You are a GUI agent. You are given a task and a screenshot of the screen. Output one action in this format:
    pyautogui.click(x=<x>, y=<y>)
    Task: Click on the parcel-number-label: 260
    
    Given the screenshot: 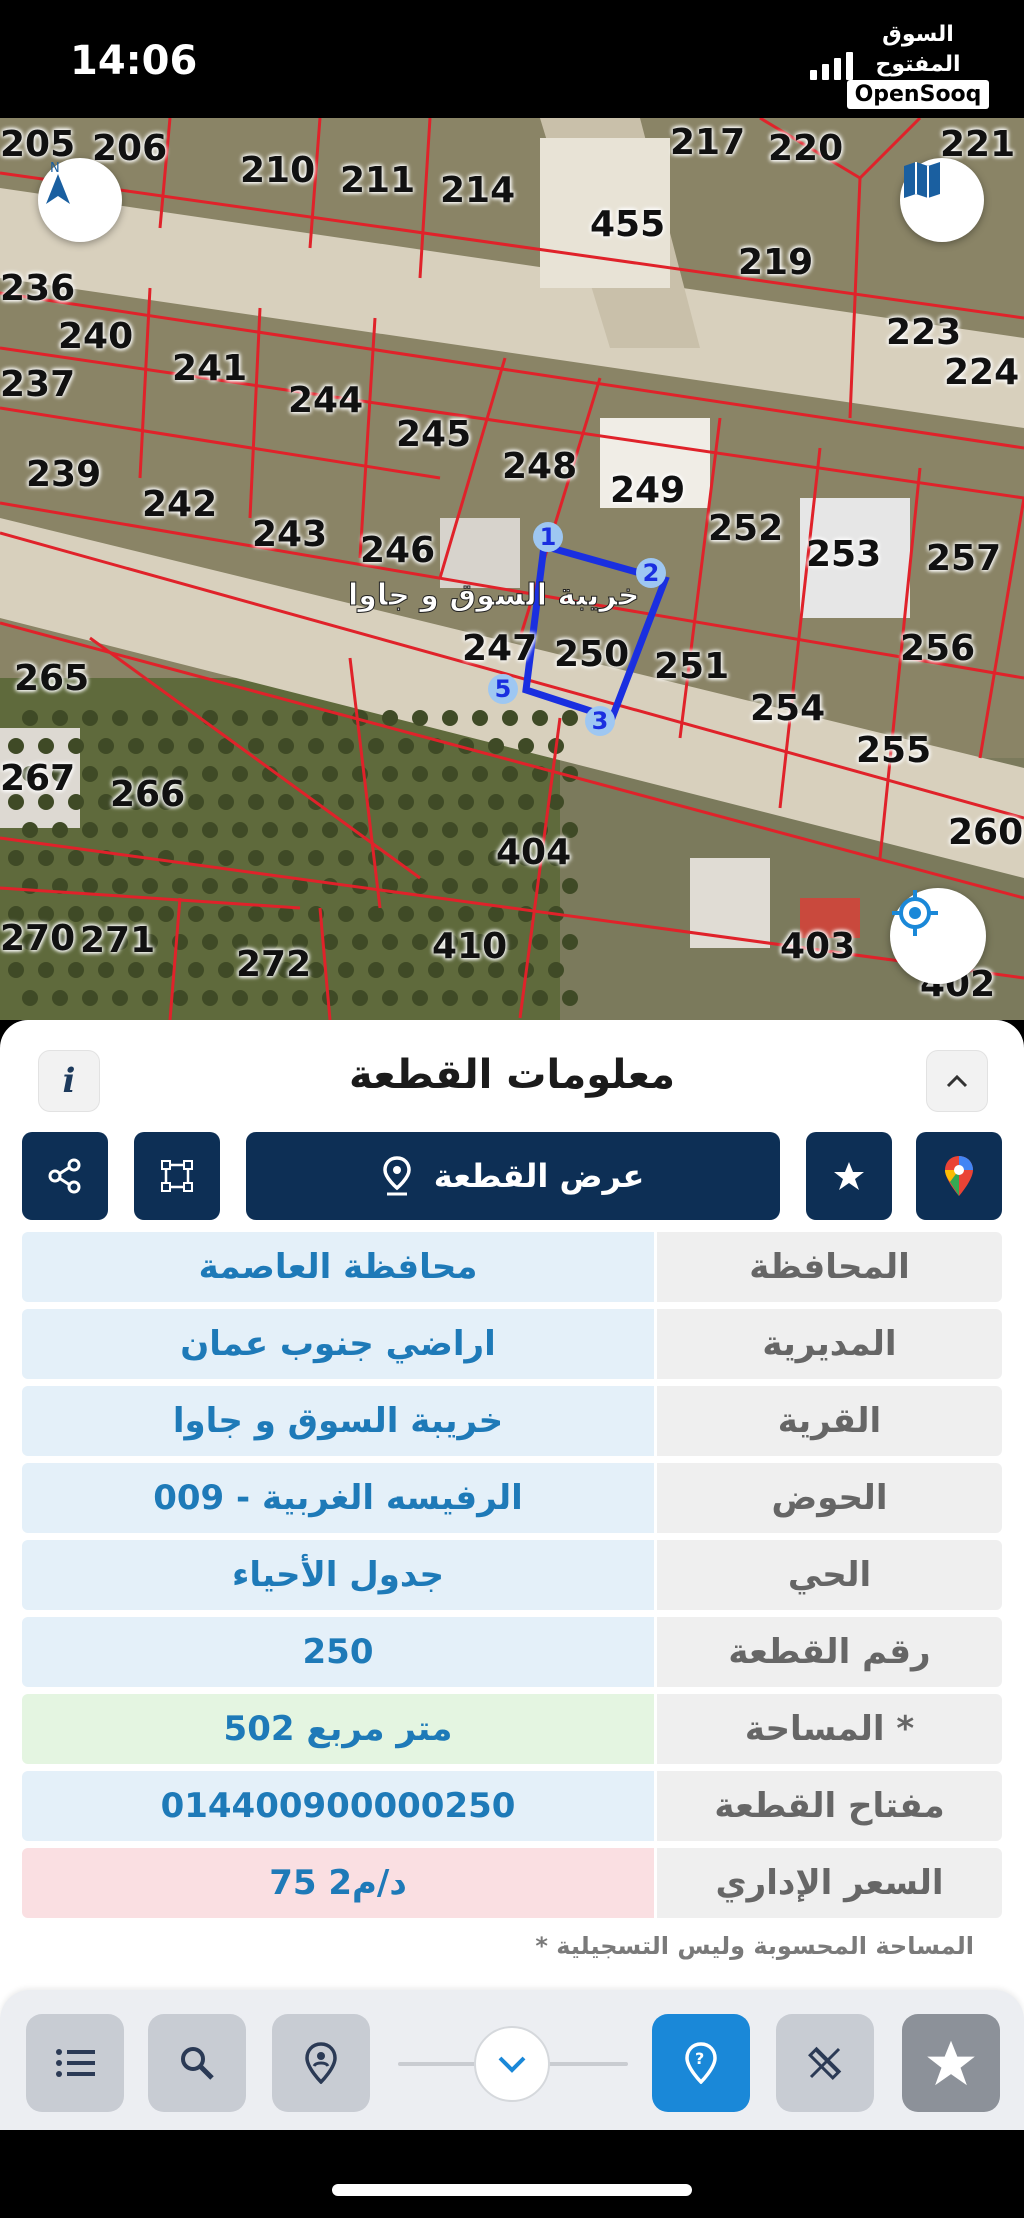 What is the action you would take?
    pyautogui.click(x=985, y=832)
    